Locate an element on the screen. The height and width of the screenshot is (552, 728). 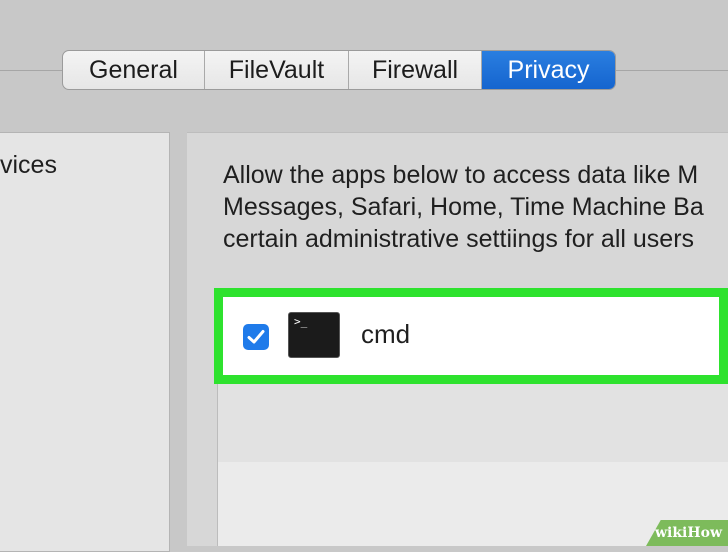
watermark-prefix: wiki is located at coordinates (671, 533).